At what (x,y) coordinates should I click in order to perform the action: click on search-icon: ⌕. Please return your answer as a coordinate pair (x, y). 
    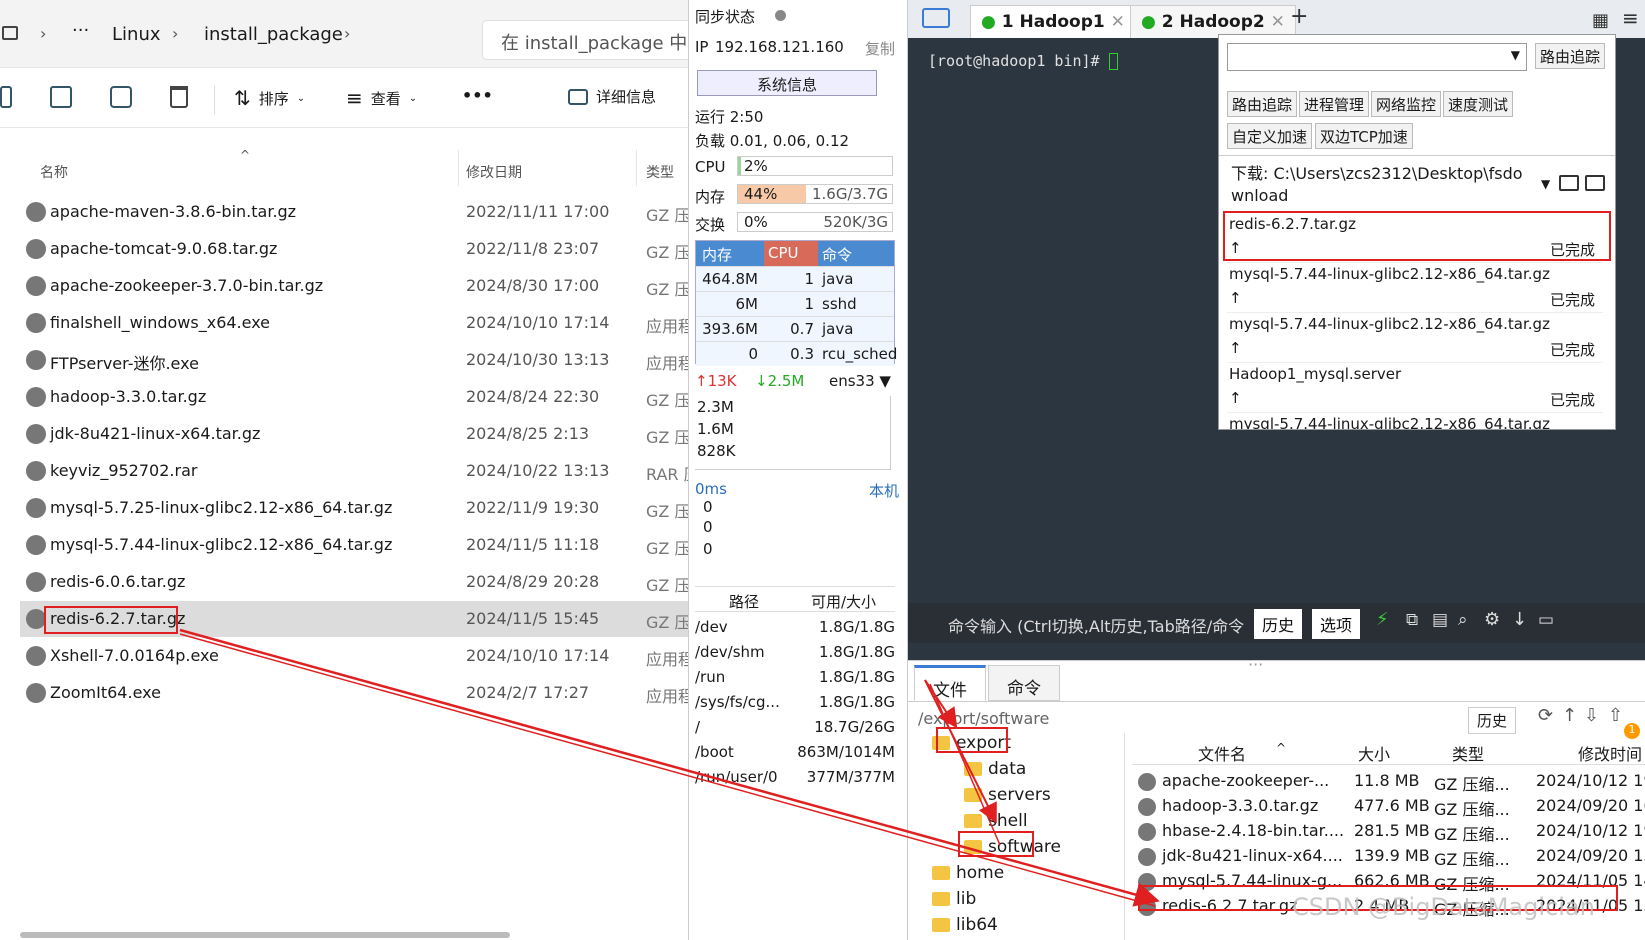
    Looking at the image, I should click on (1463, 620).